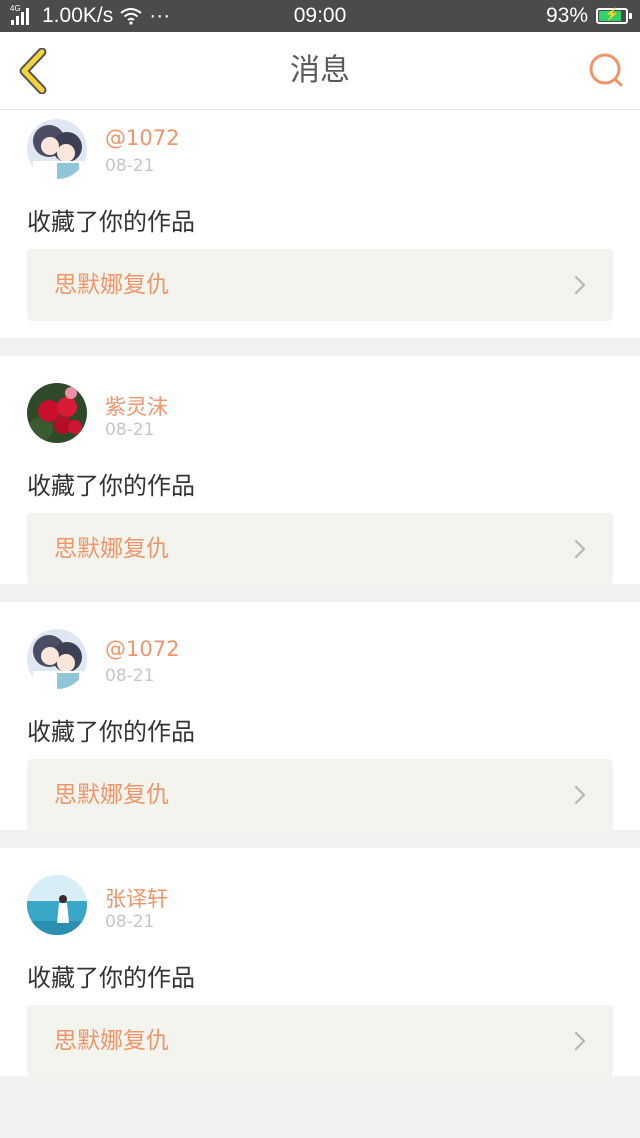  I want to click on battery-percent: 93%, so click(566, 15).